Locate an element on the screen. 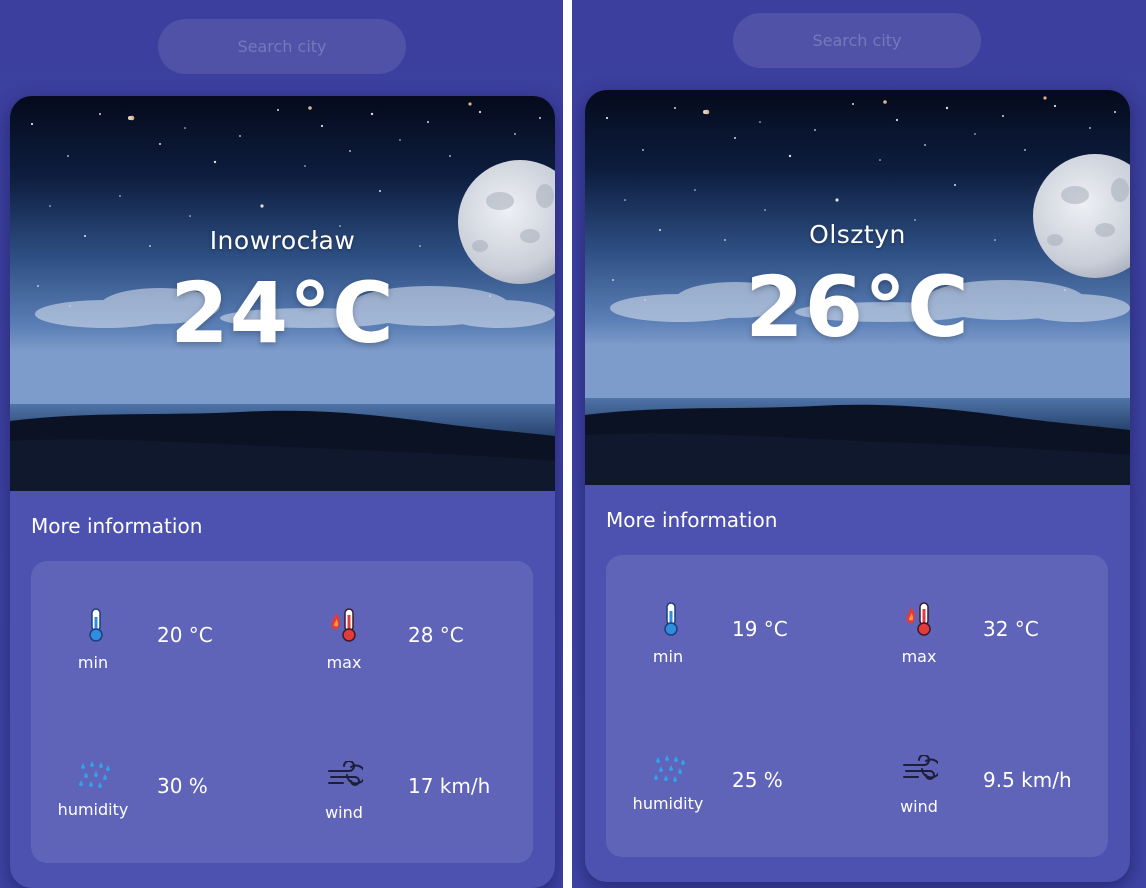 The image size is (1146, 888). city-name: Inowrocław is located at coordinates (282, 240).